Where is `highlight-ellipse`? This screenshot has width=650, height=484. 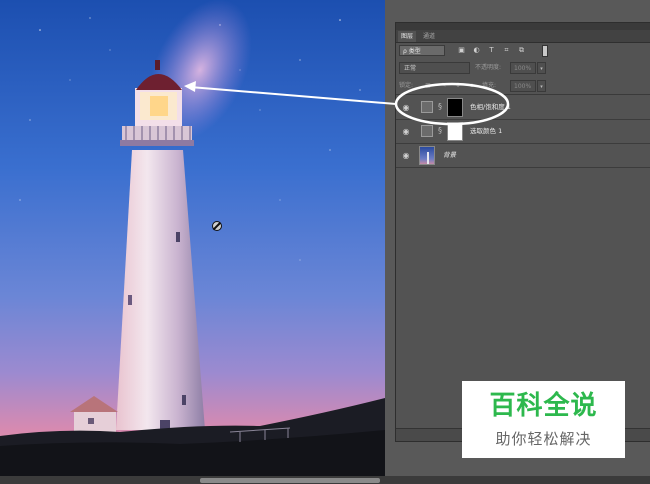
highlight-ellipse is located at coordinates (452, 104).